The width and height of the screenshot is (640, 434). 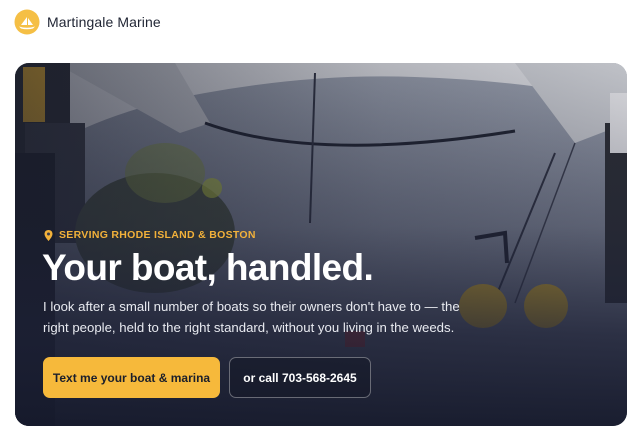 What do you see at coordinates (104, 22) in the screenshot?
I see `brand-name: Martingale Marine` at bounding box center [104, 22].